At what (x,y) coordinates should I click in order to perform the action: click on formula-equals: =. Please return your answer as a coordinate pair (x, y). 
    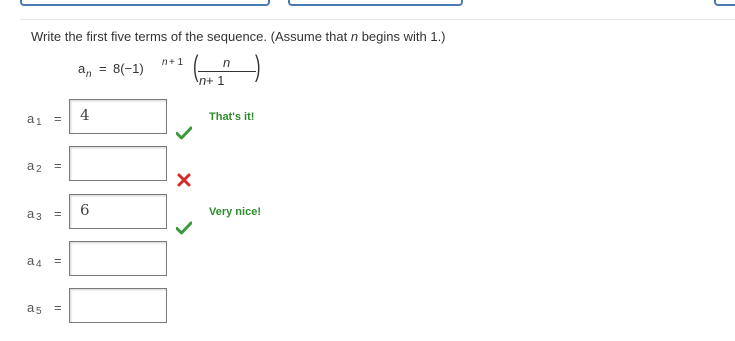
    Looking at the image, I should click on (103, 68).